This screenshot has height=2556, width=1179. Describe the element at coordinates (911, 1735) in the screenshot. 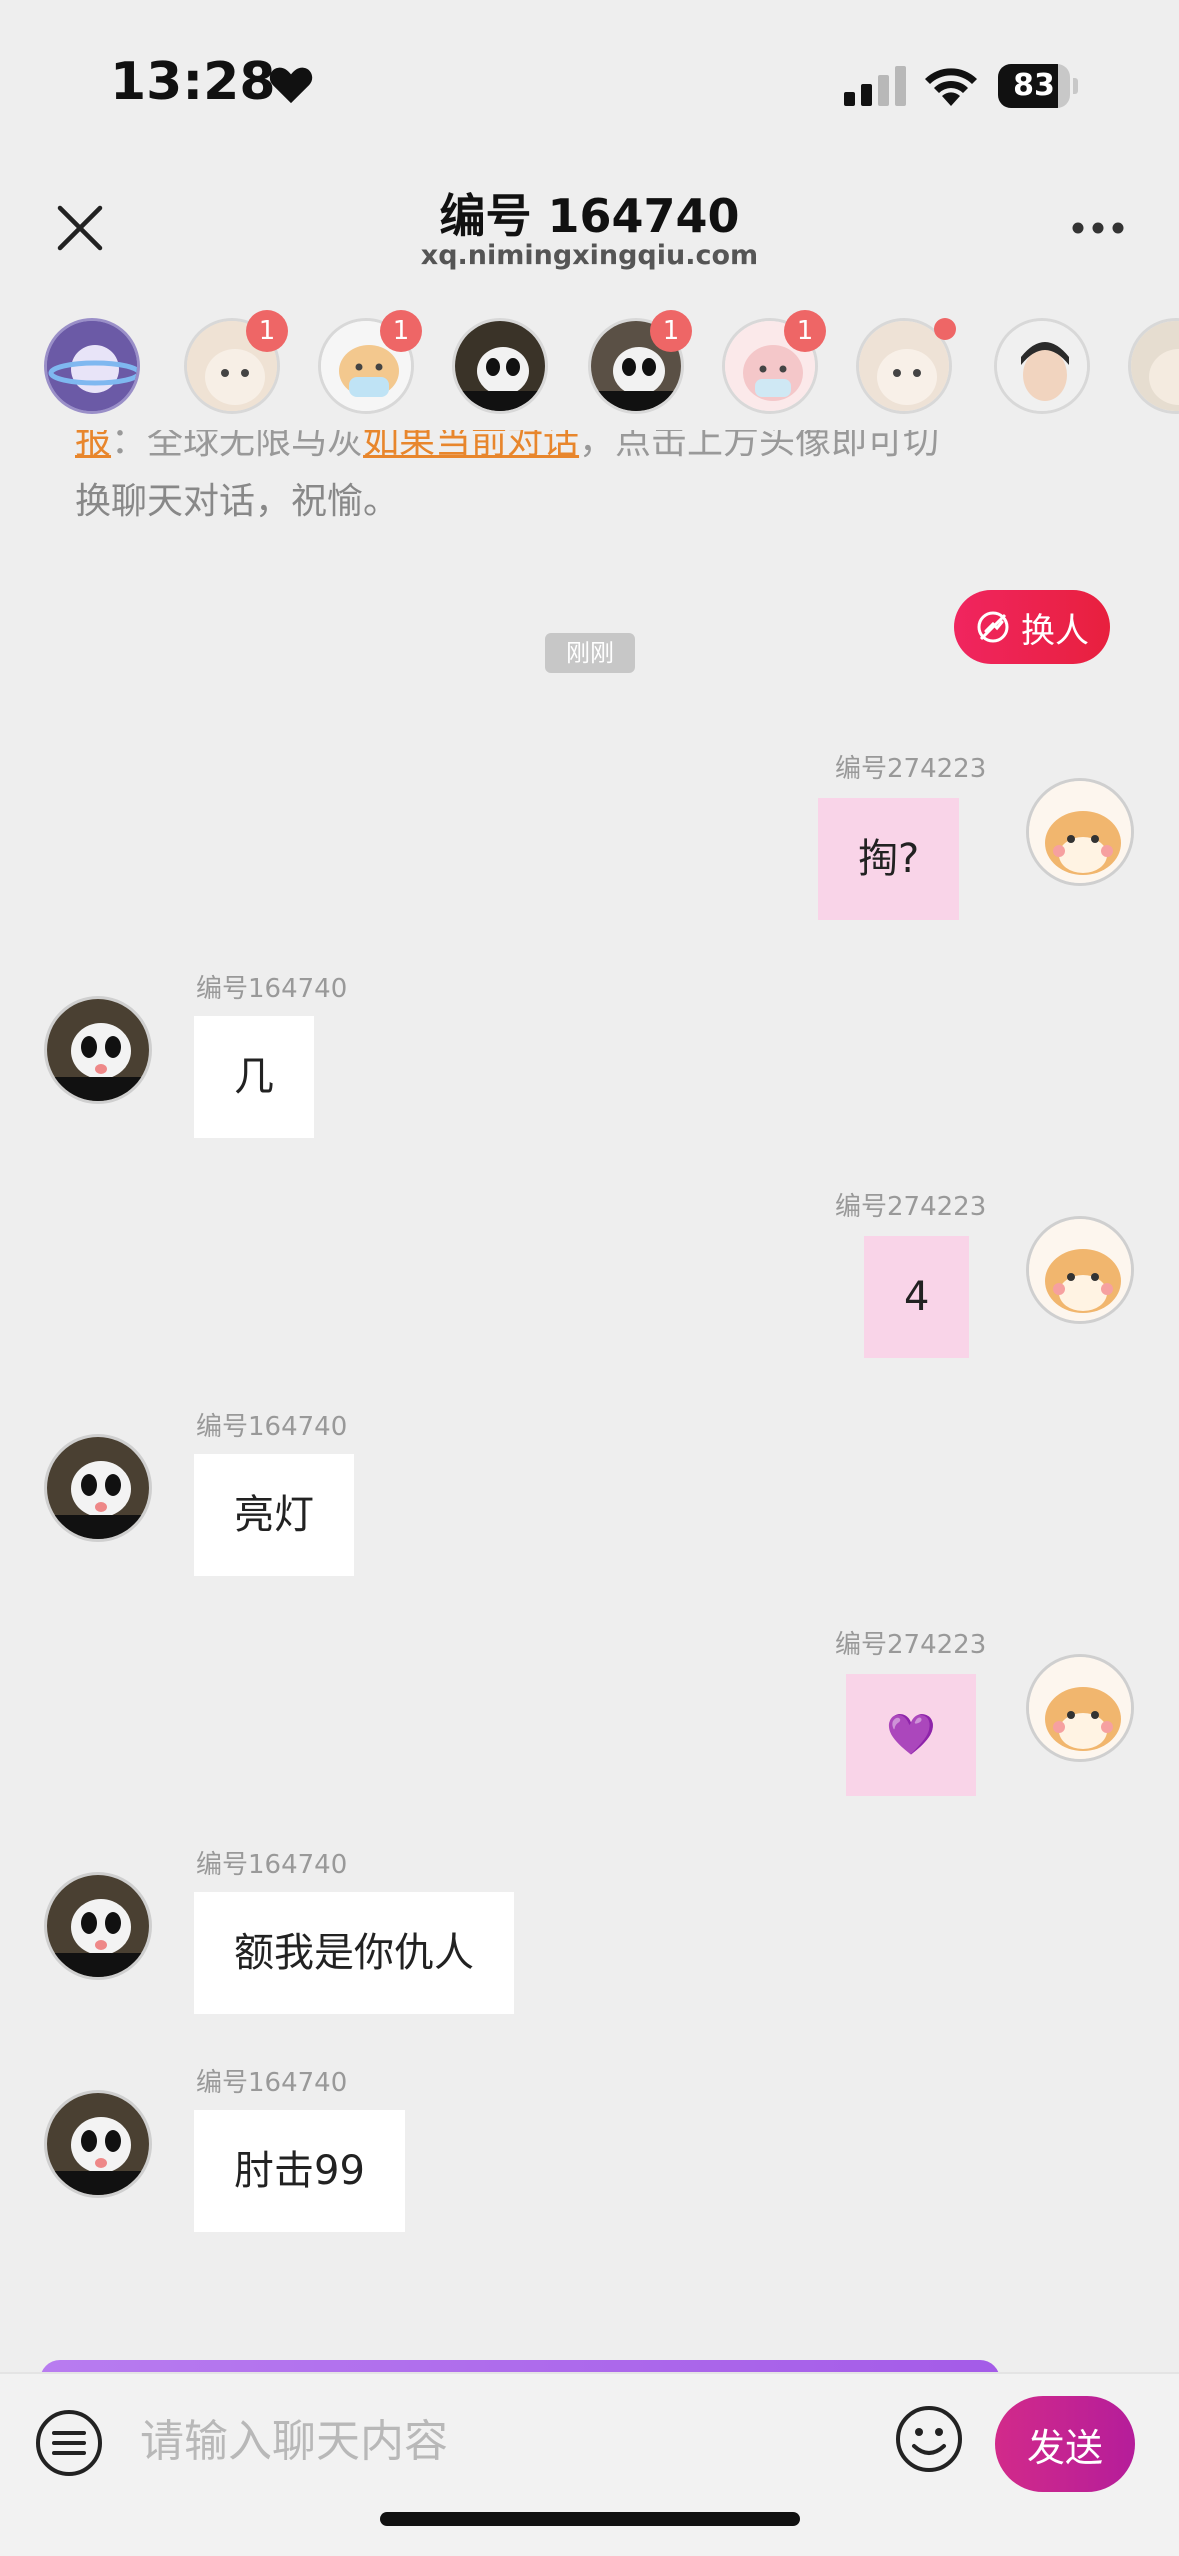

I see `message-bubble: 💜` at that location.